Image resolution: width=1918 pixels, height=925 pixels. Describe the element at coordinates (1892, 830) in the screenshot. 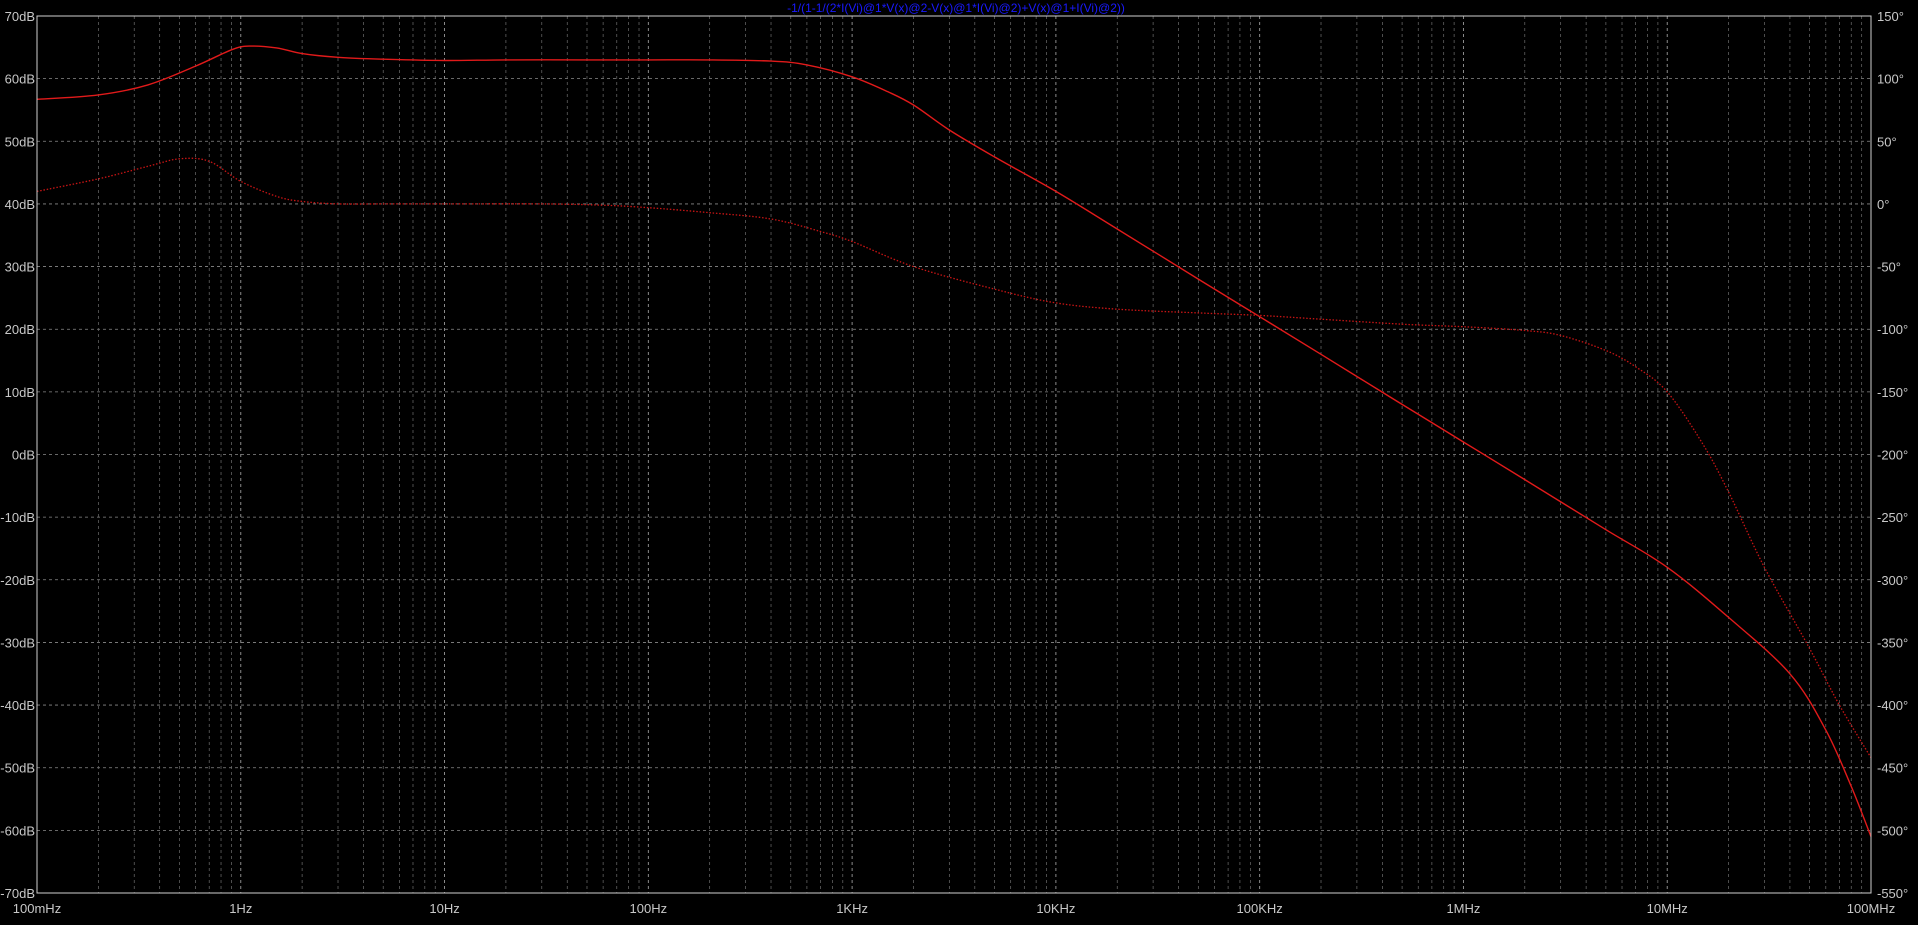

I see `y-right-tick-label: -500°` at that location.